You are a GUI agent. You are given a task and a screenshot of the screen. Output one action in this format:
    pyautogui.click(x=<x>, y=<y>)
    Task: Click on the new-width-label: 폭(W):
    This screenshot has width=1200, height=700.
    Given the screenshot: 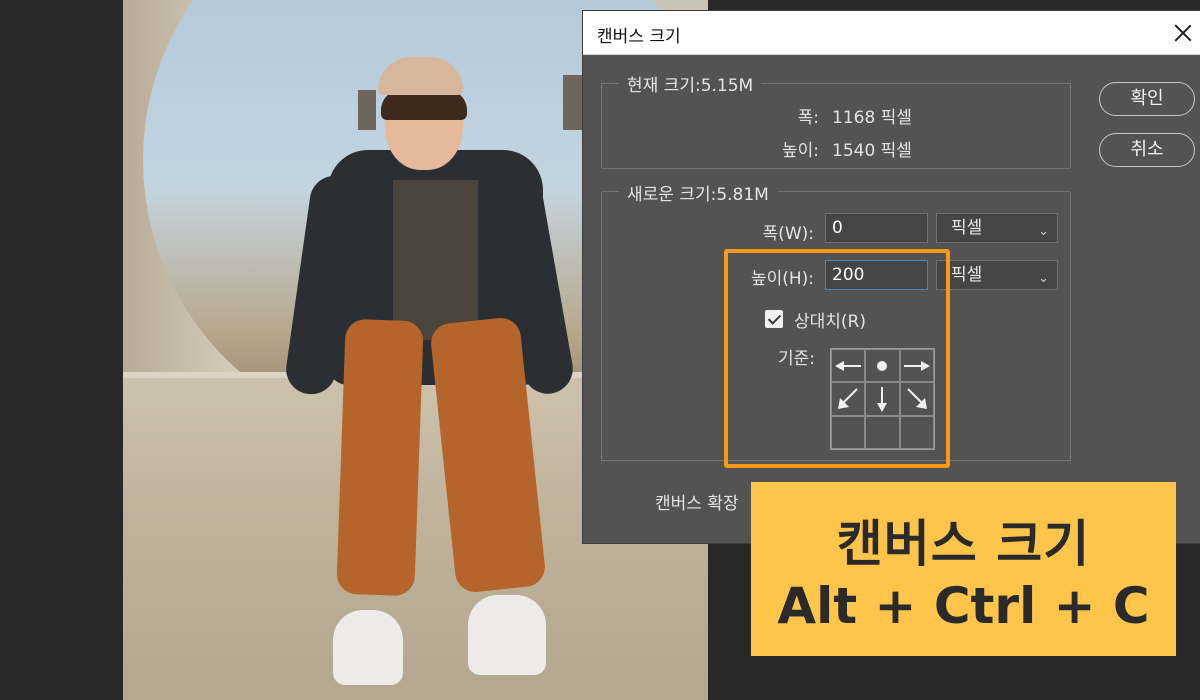 What is the action you would take?
    pyautogui.click(x=788, y=234)
    